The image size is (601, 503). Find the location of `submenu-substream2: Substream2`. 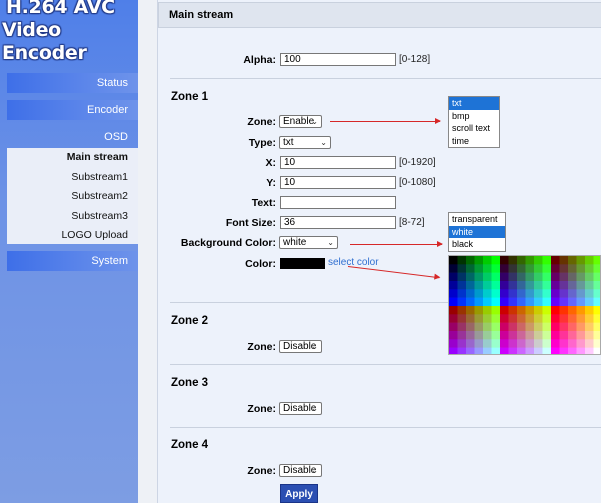

submenu-substream2: Substream2 is located at coordinates (72, 197).